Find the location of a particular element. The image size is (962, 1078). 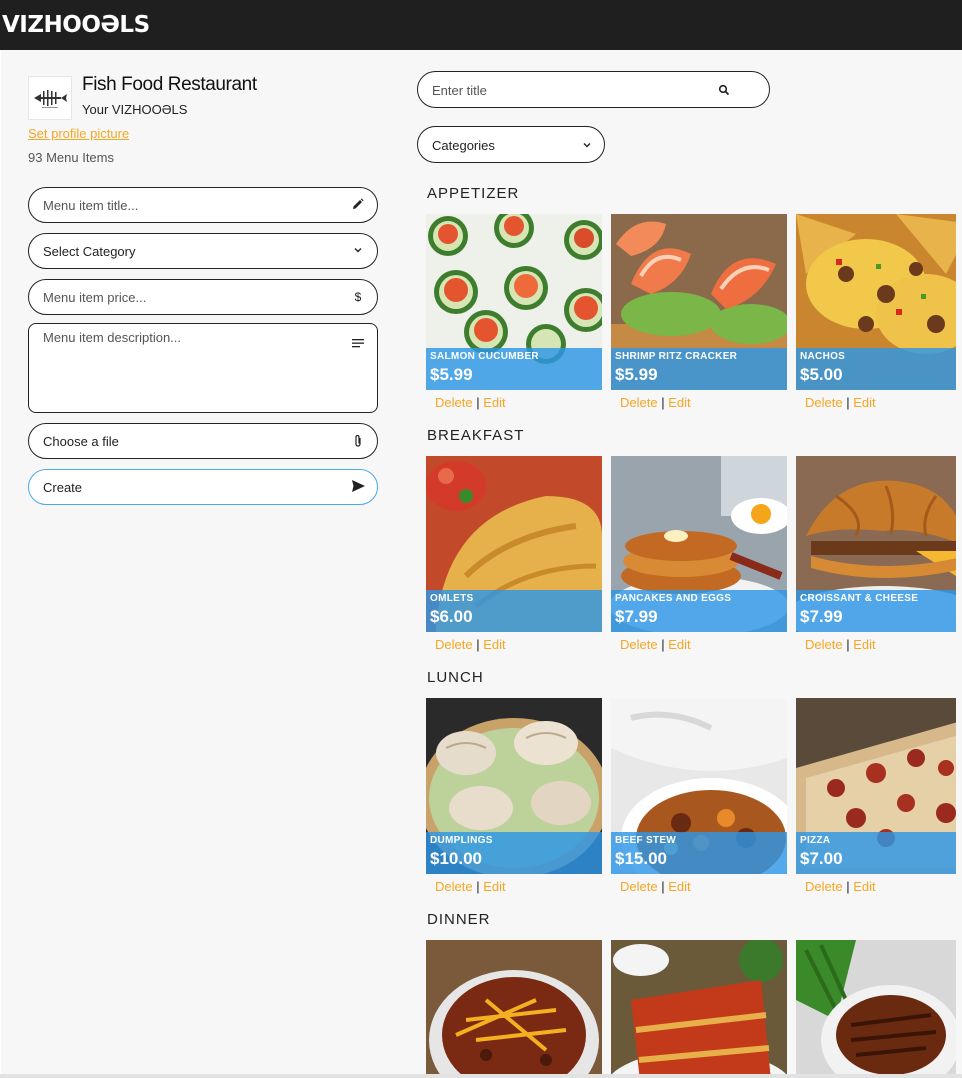

section-title-appetizer: APPETIZER is located at coordinates (473, 193).